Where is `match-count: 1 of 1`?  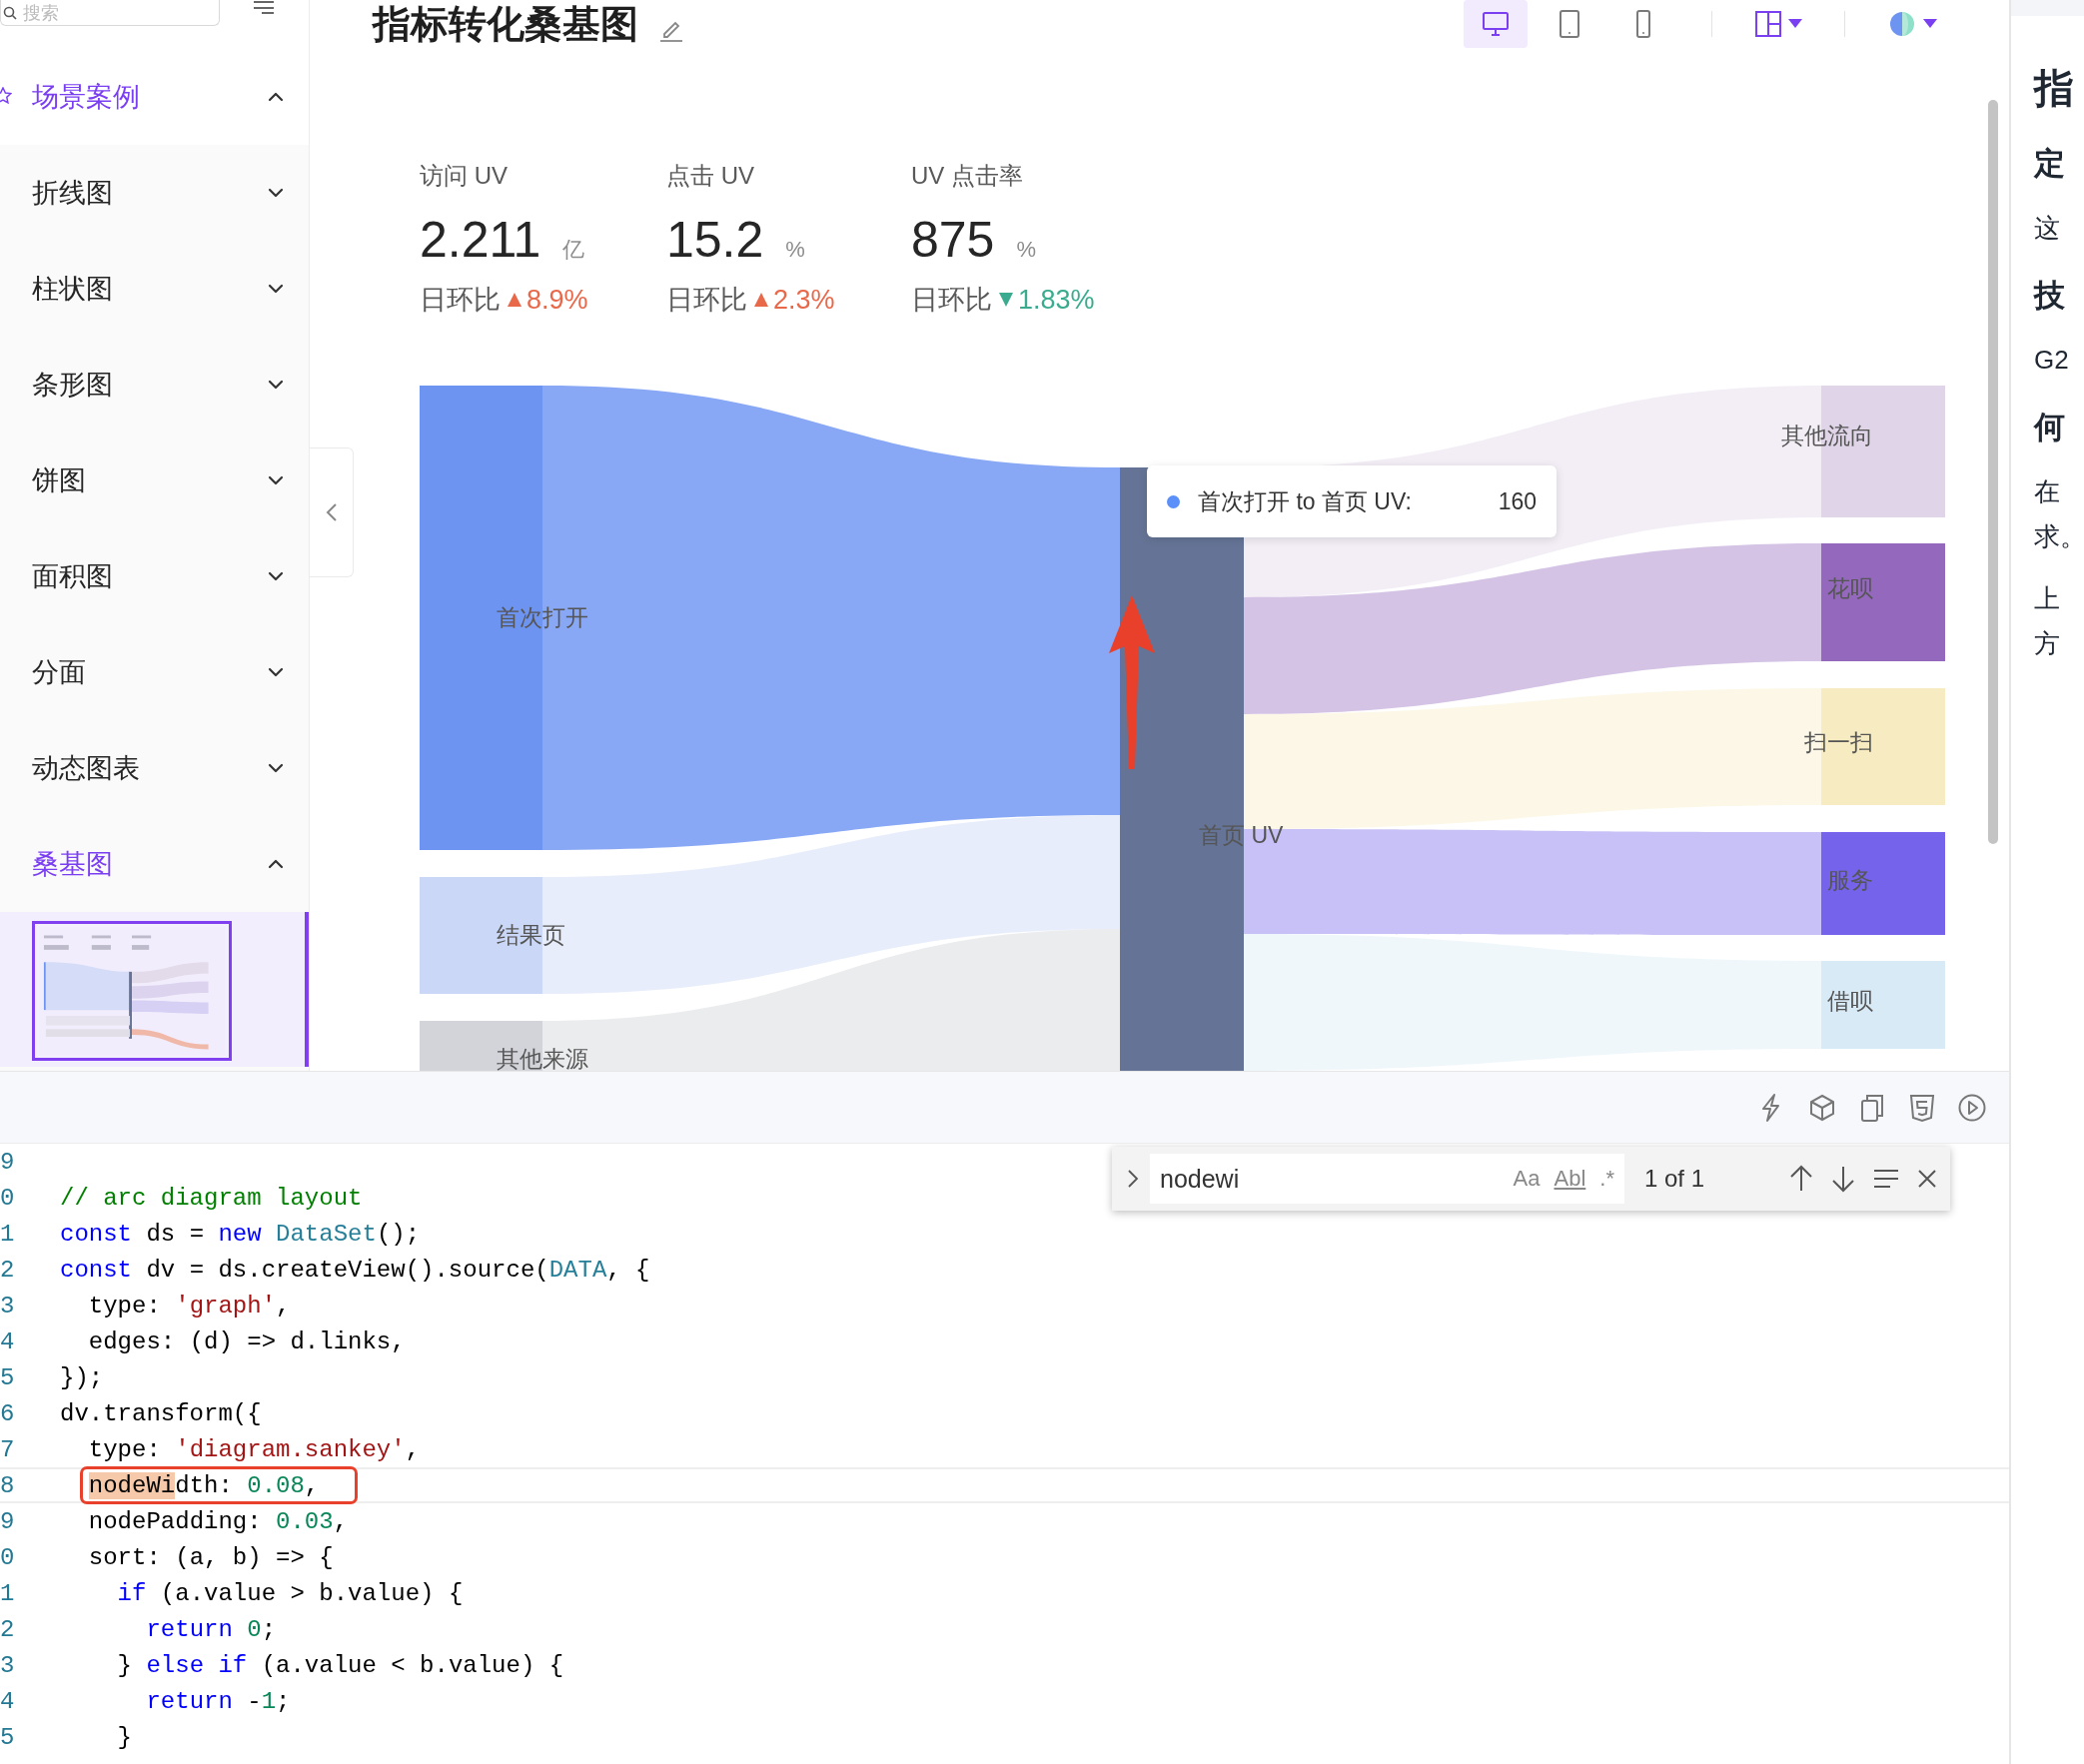 match-count: 1 of 1 is located at coordinates (1674, 1179).